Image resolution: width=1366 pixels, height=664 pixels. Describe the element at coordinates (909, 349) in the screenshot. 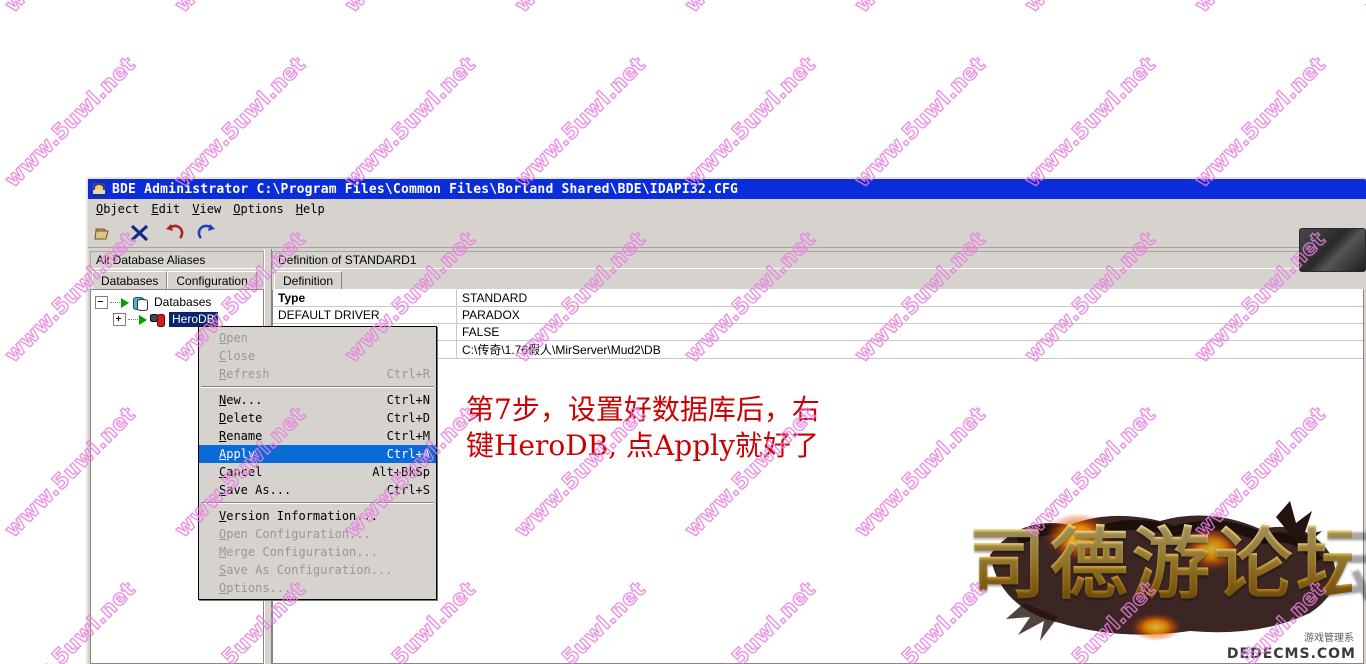

I see `definition-value: C:\传奇\1.76假人\MirServer\Mud2\DB` at that location.